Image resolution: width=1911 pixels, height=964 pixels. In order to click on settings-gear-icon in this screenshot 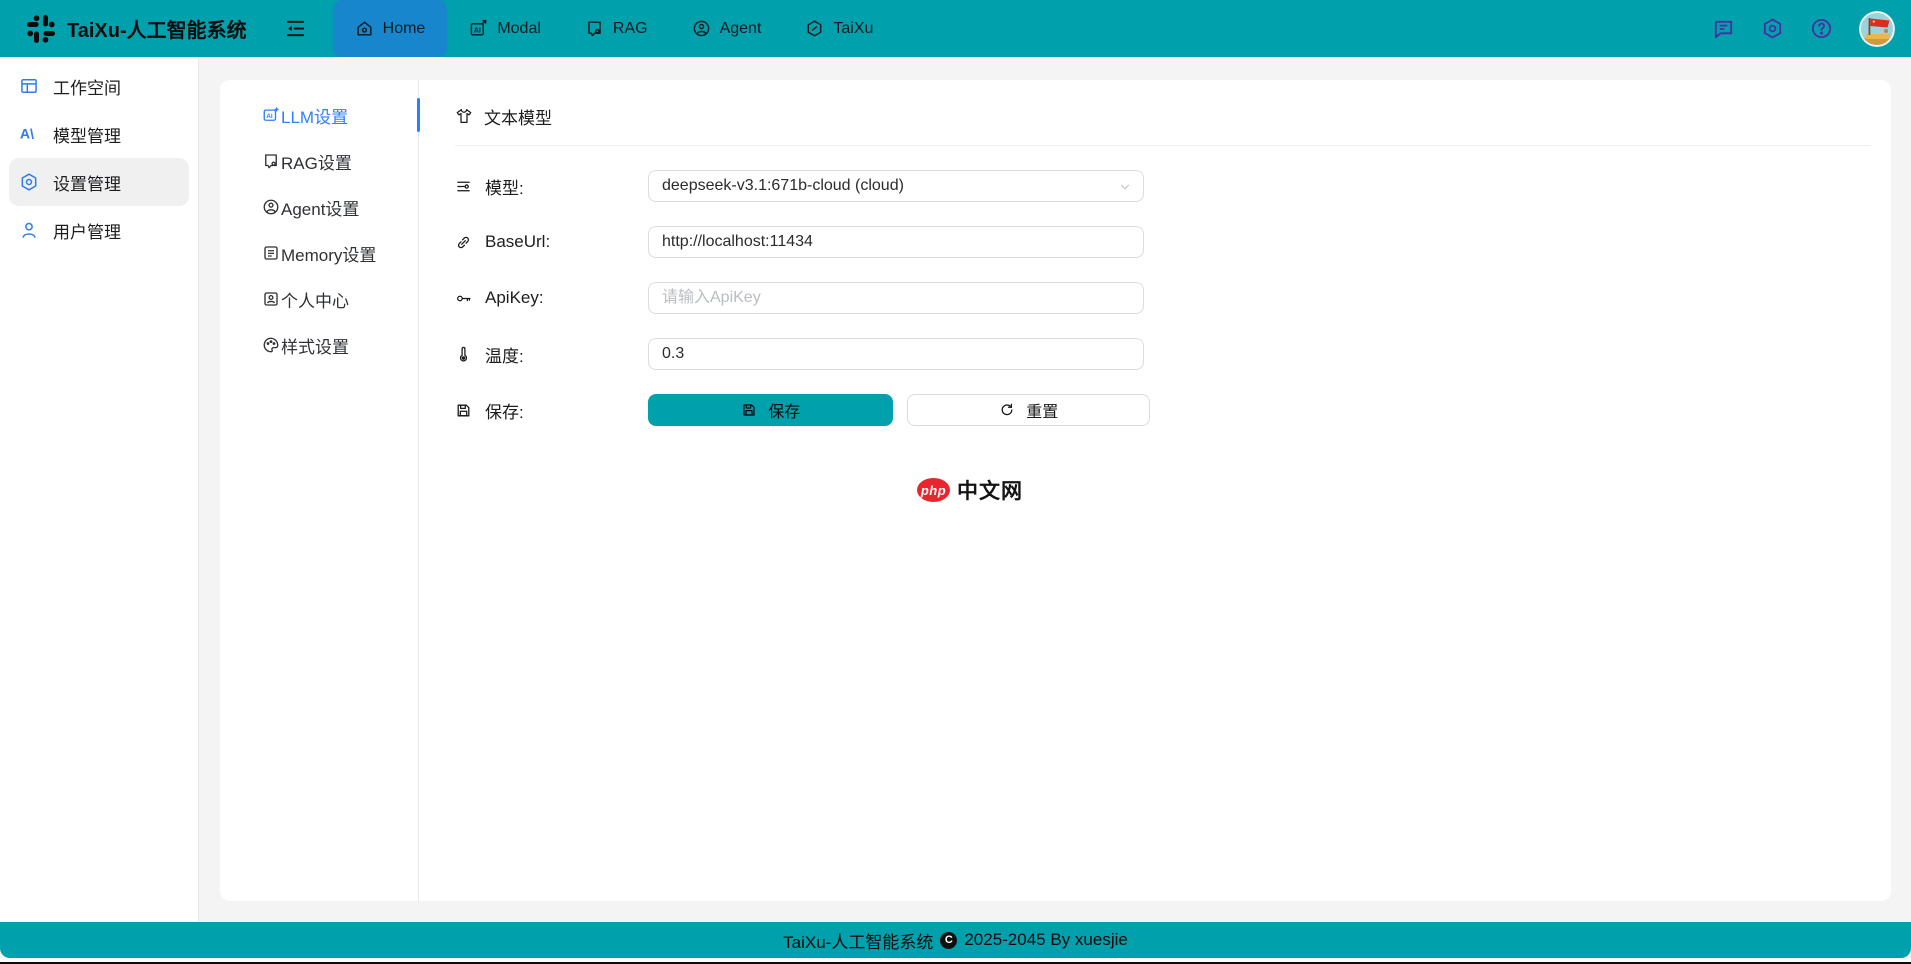, I will do `click(1772, 28)`.